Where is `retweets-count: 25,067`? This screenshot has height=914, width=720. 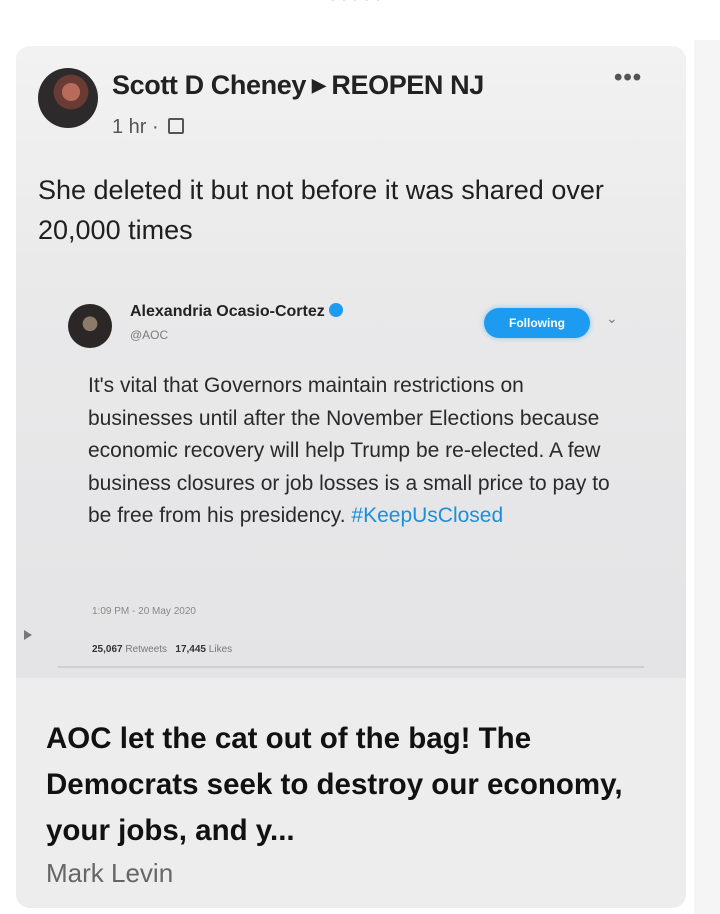
retweets-count: 25,067 is located at coordinates (107, 649).